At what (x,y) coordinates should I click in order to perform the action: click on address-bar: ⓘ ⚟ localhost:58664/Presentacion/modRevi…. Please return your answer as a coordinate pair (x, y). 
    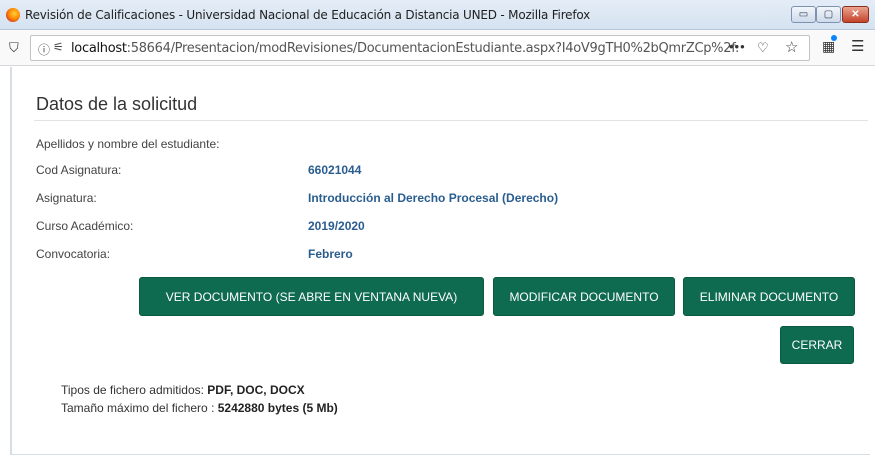
    Looking at the image, I should click on (420, 48).